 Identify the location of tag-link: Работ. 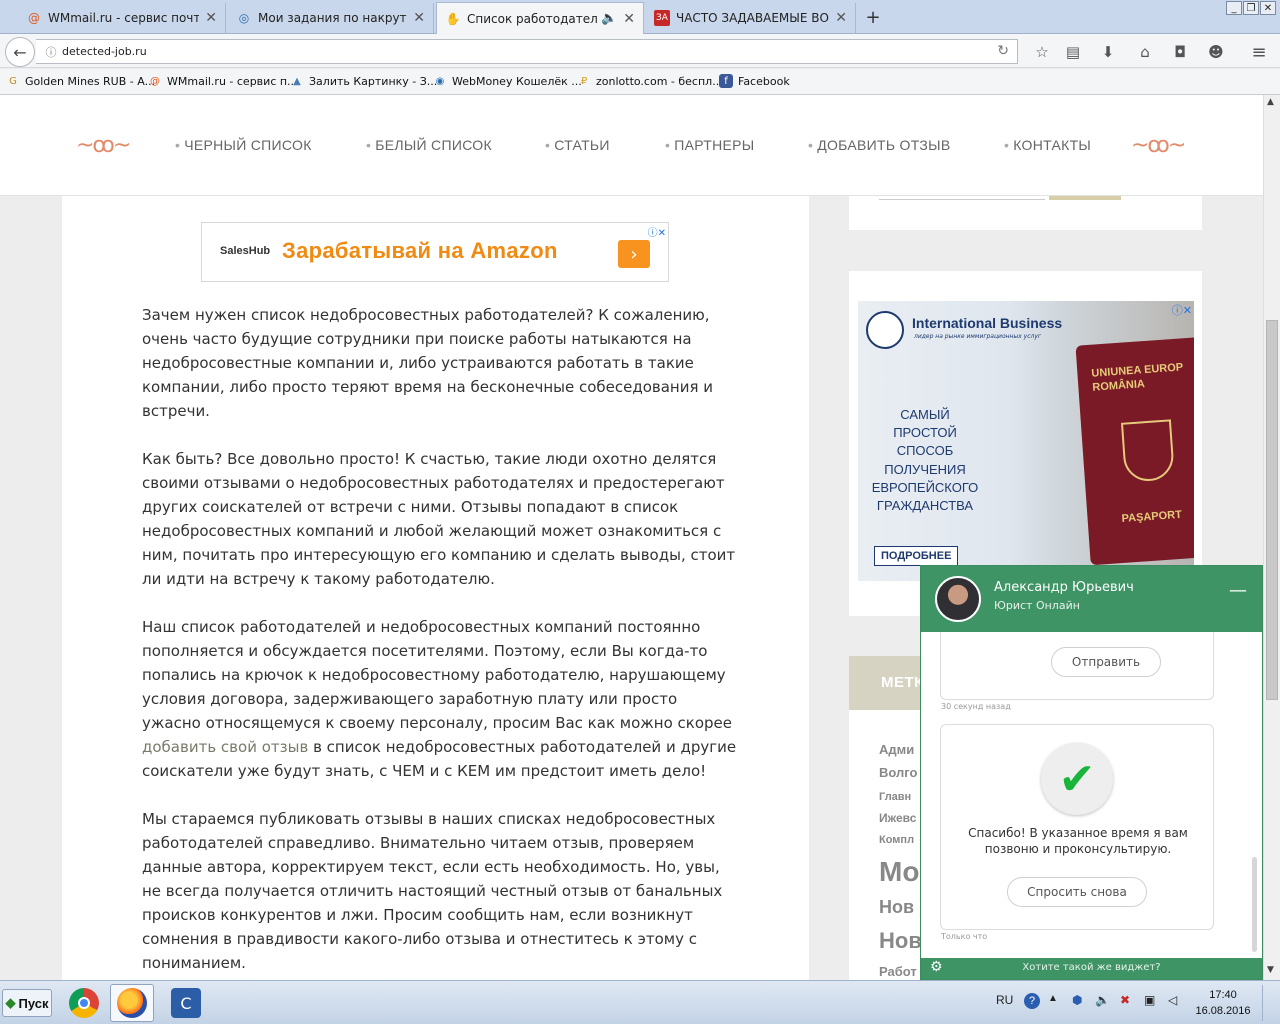
(898, 971).